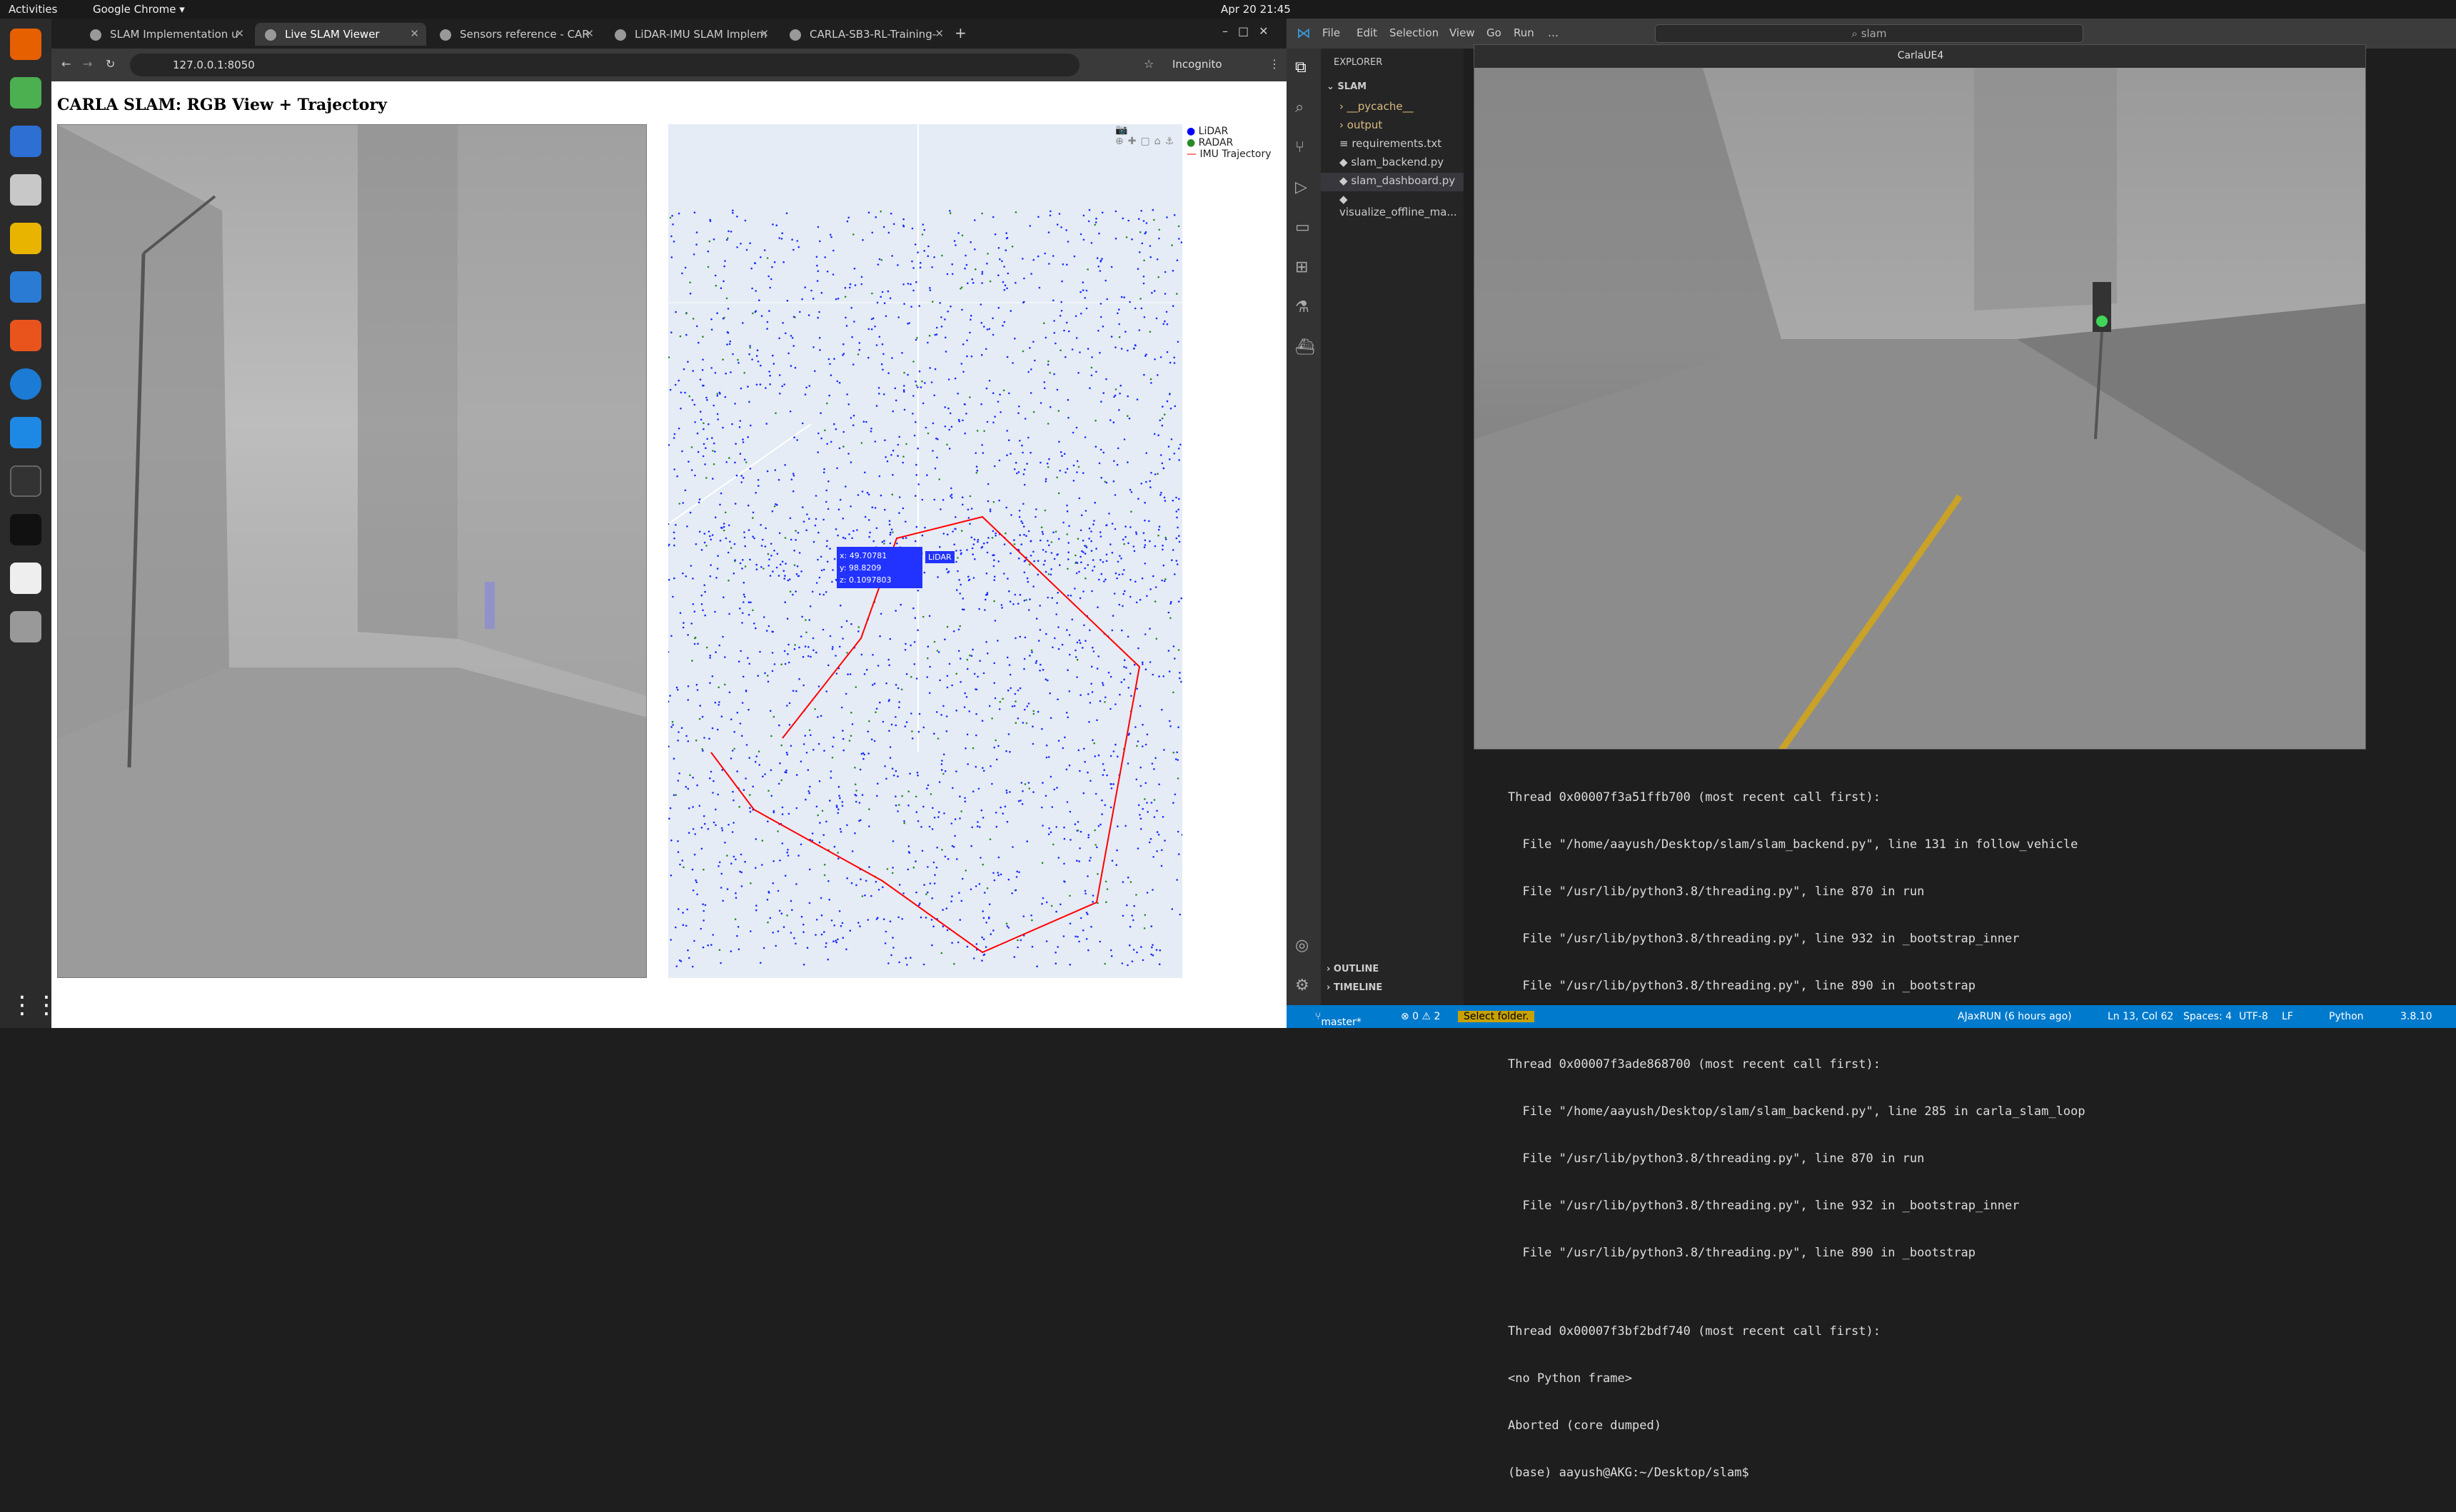  I want to click on search-icon: ⌕, so click(1299, 107).